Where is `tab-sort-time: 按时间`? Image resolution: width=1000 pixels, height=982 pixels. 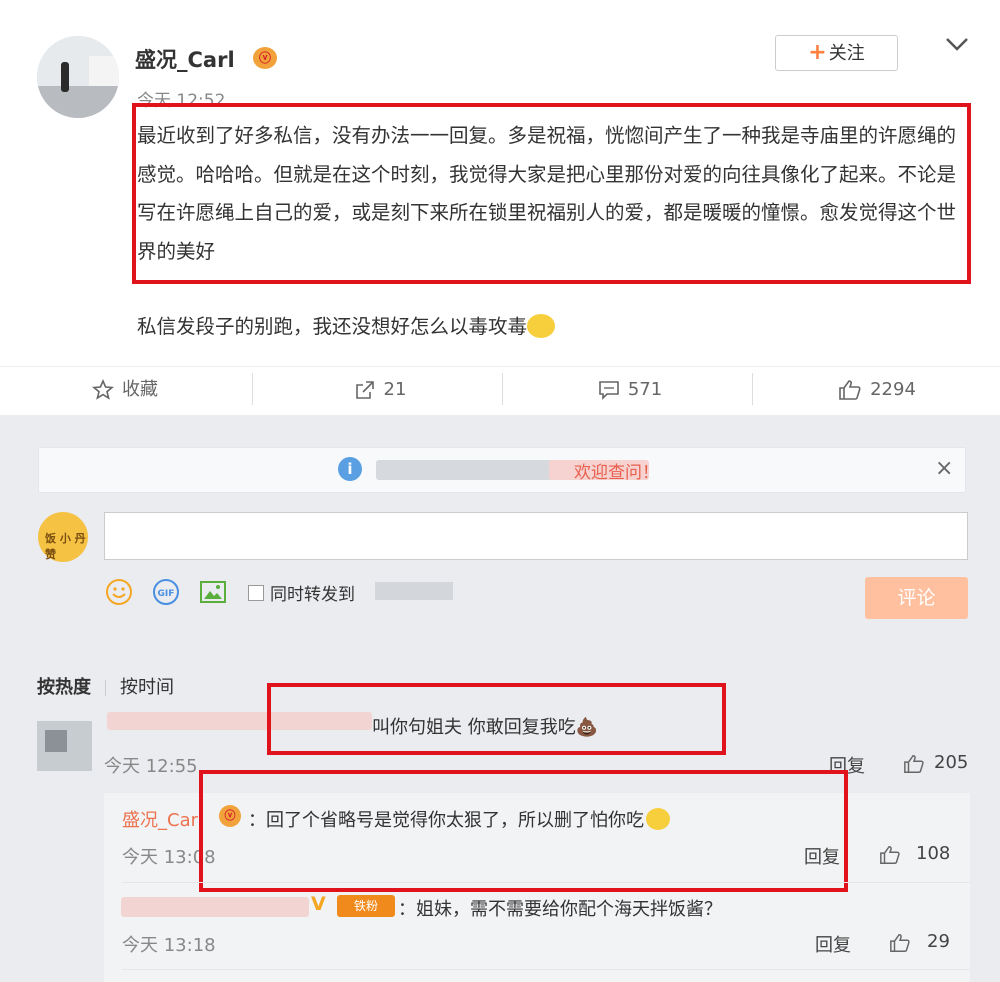
tab-sort-time: 按时间 is located at coordinates (147, 687).